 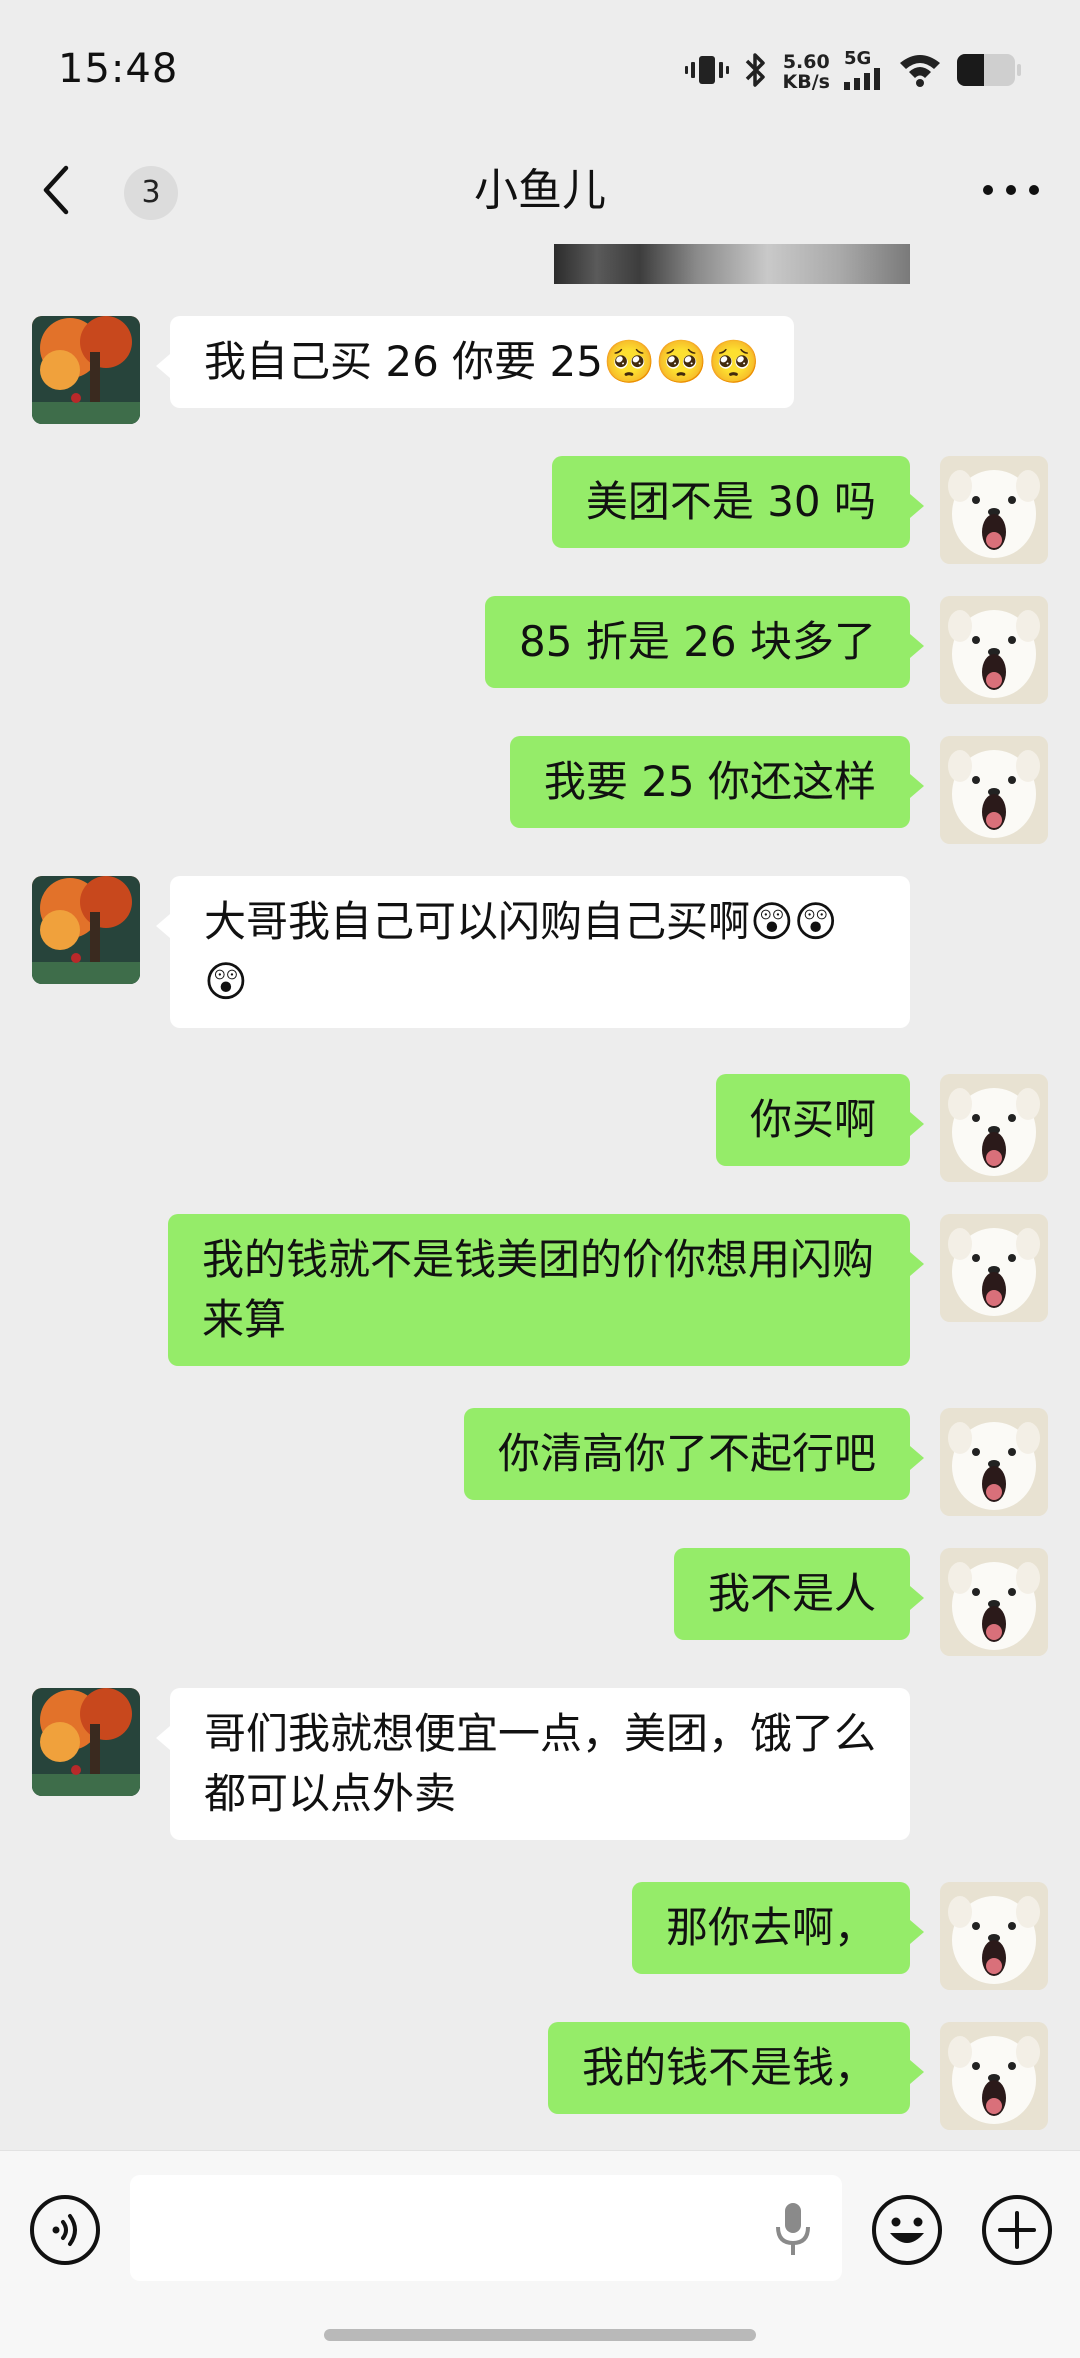 What do you see at coordinates (920, 72) in the screenshot?
I see `wifi-icon` at bounding box center [920, 72].